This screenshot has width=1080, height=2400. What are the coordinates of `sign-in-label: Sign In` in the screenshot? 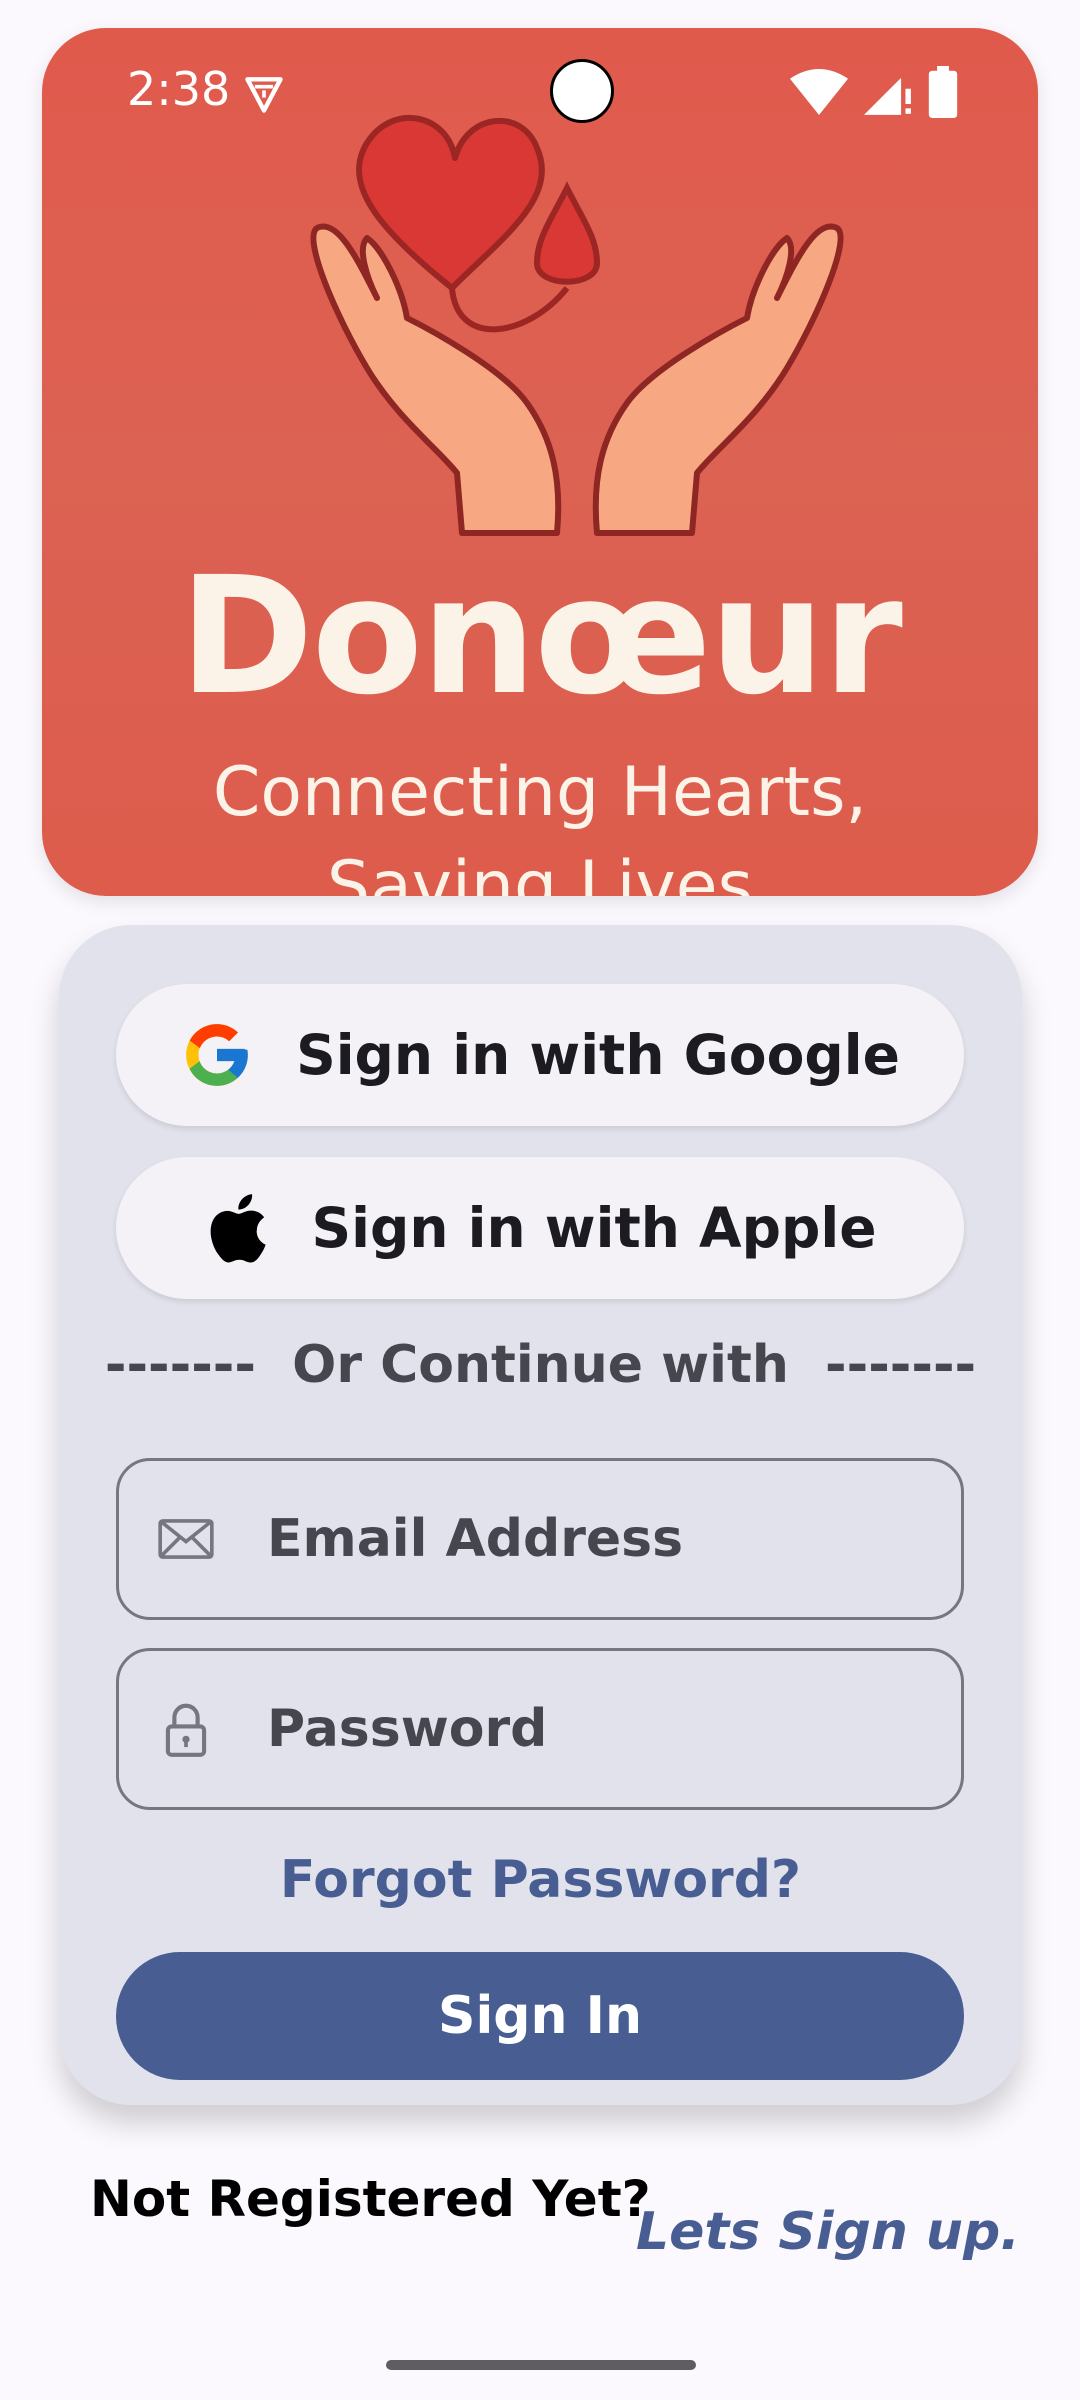 It's located at (540, 2016).